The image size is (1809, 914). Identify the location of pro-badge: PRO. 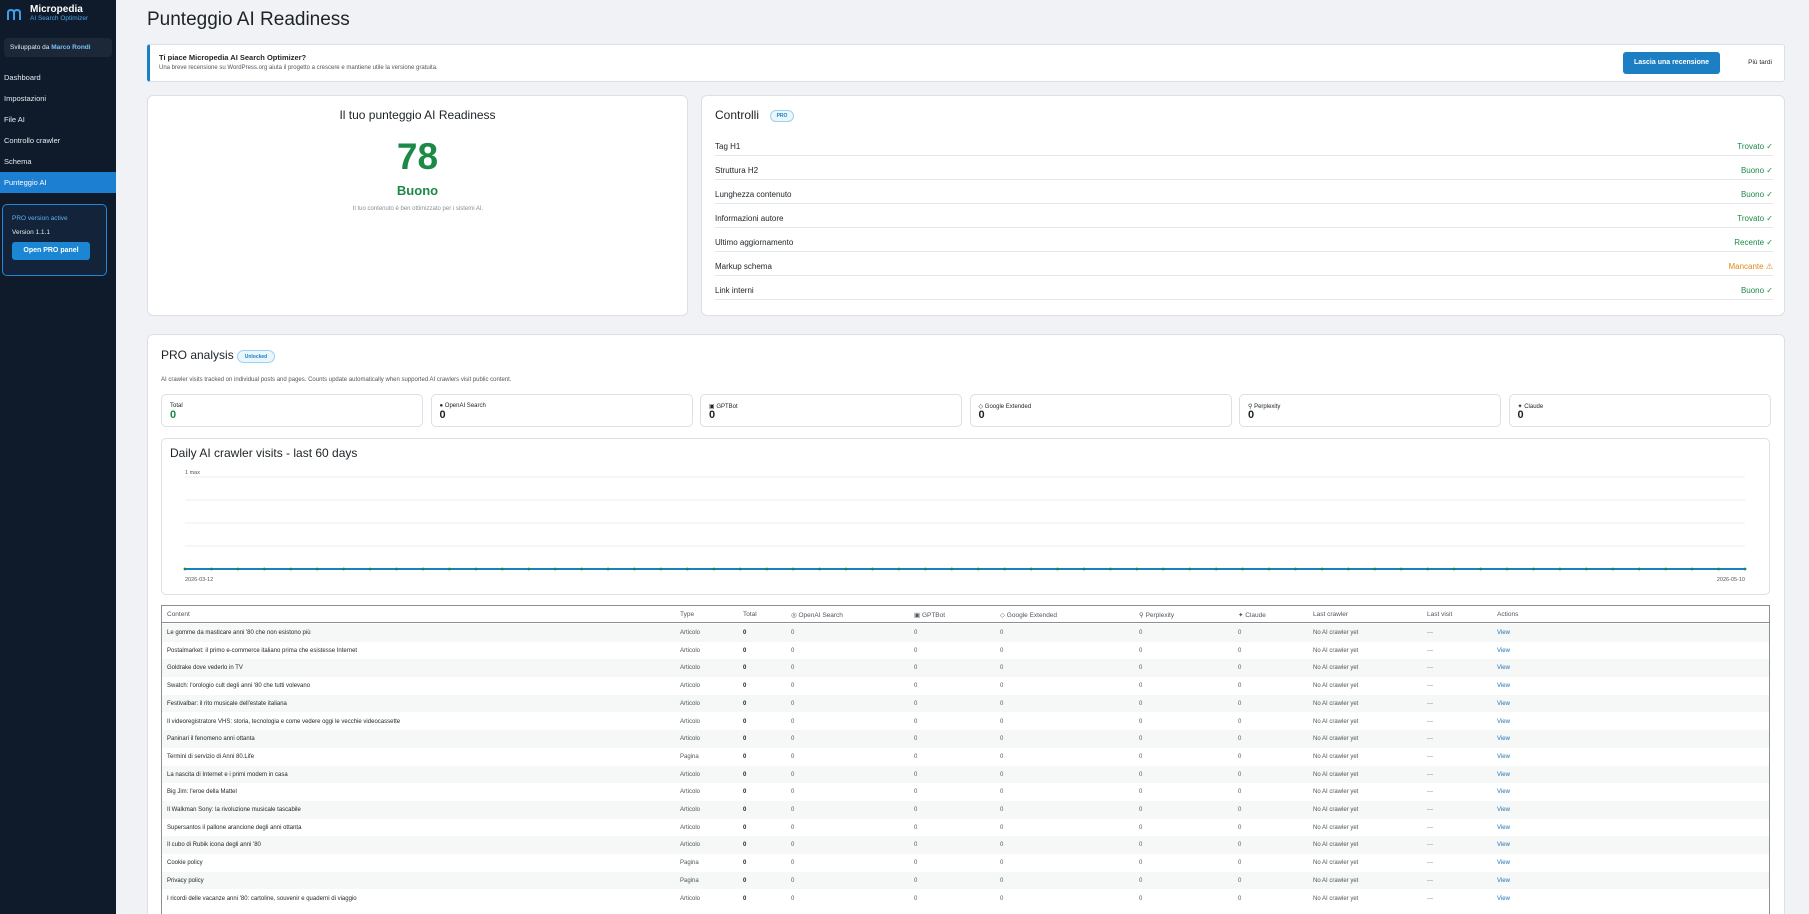
(782, 116).